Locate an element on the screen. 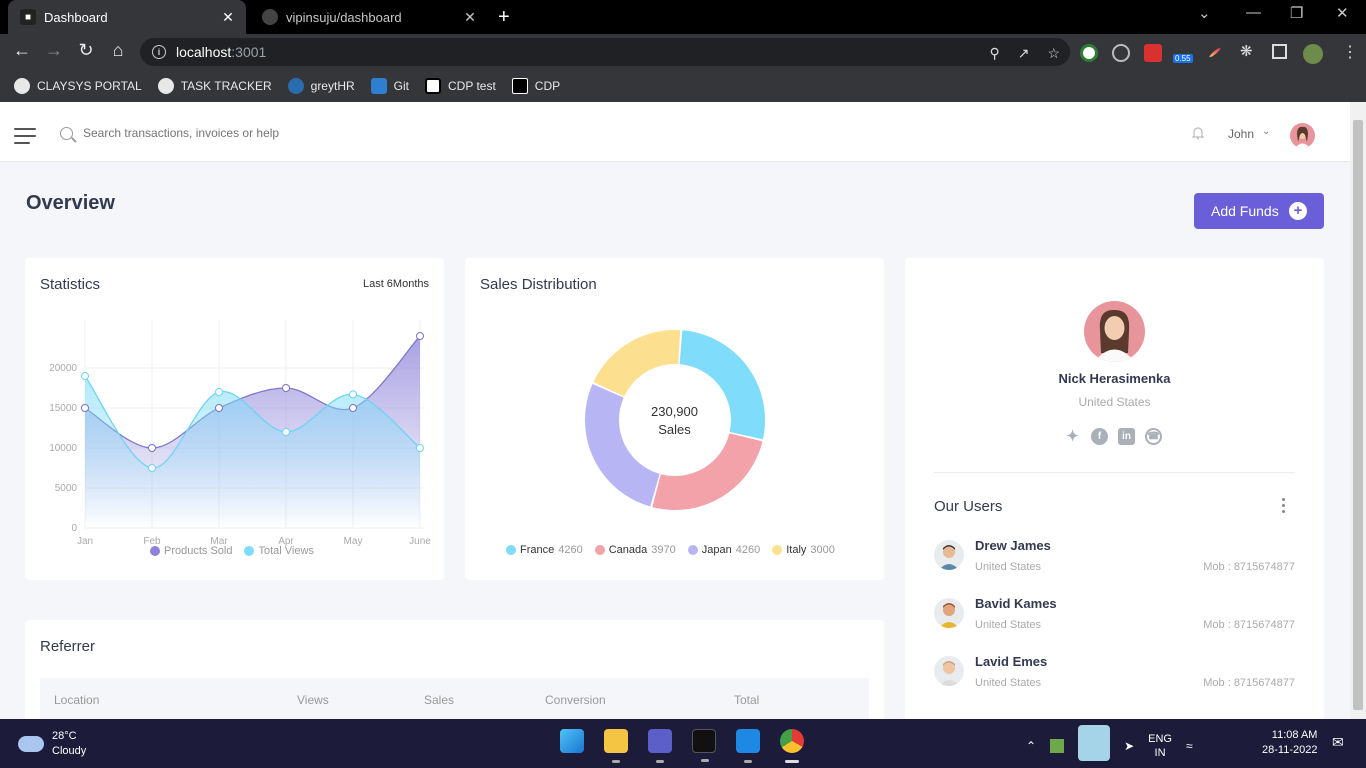  column-sales: Sales is located at coordinates (439, 700).